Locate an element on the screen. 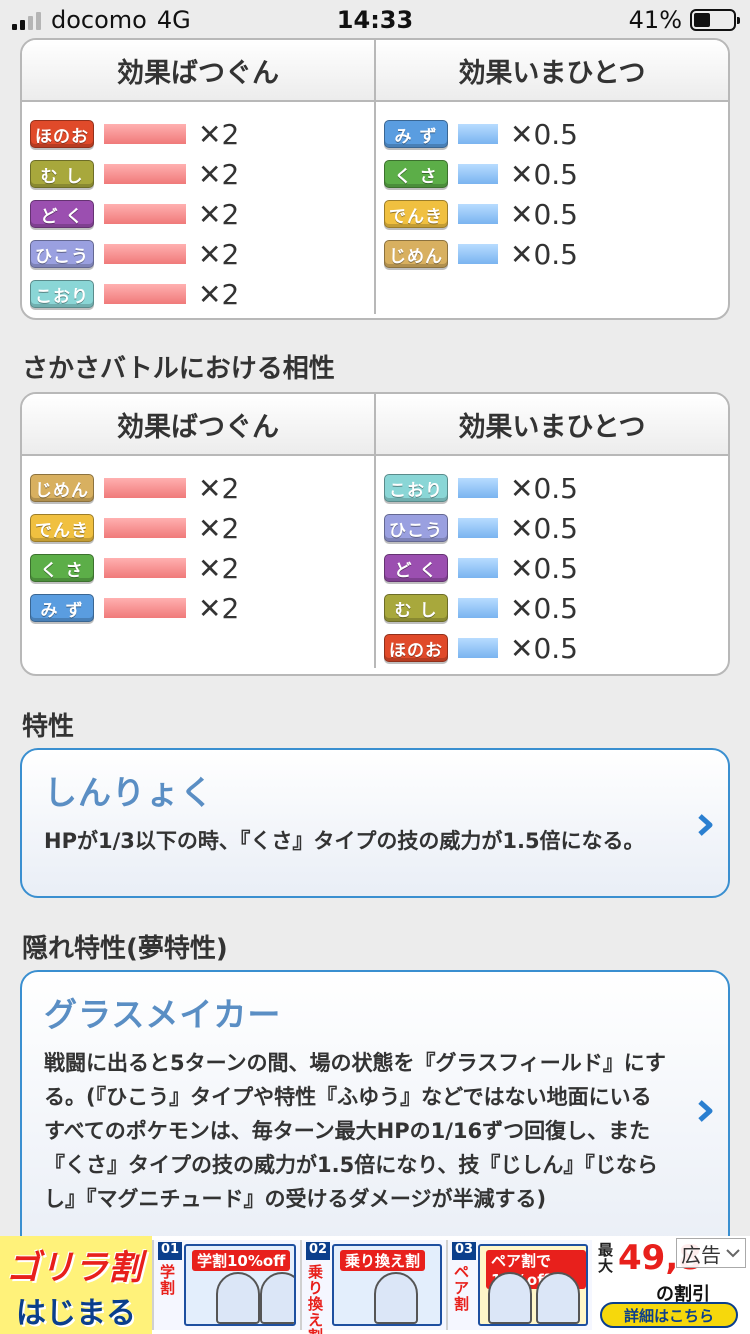 The image size is (750, 1334). strong-column: ほのお ✕2 む し ✕2 ど く ✕2 ひこう ✕2 こおり ✕2 is located at coordinates (198, 208).